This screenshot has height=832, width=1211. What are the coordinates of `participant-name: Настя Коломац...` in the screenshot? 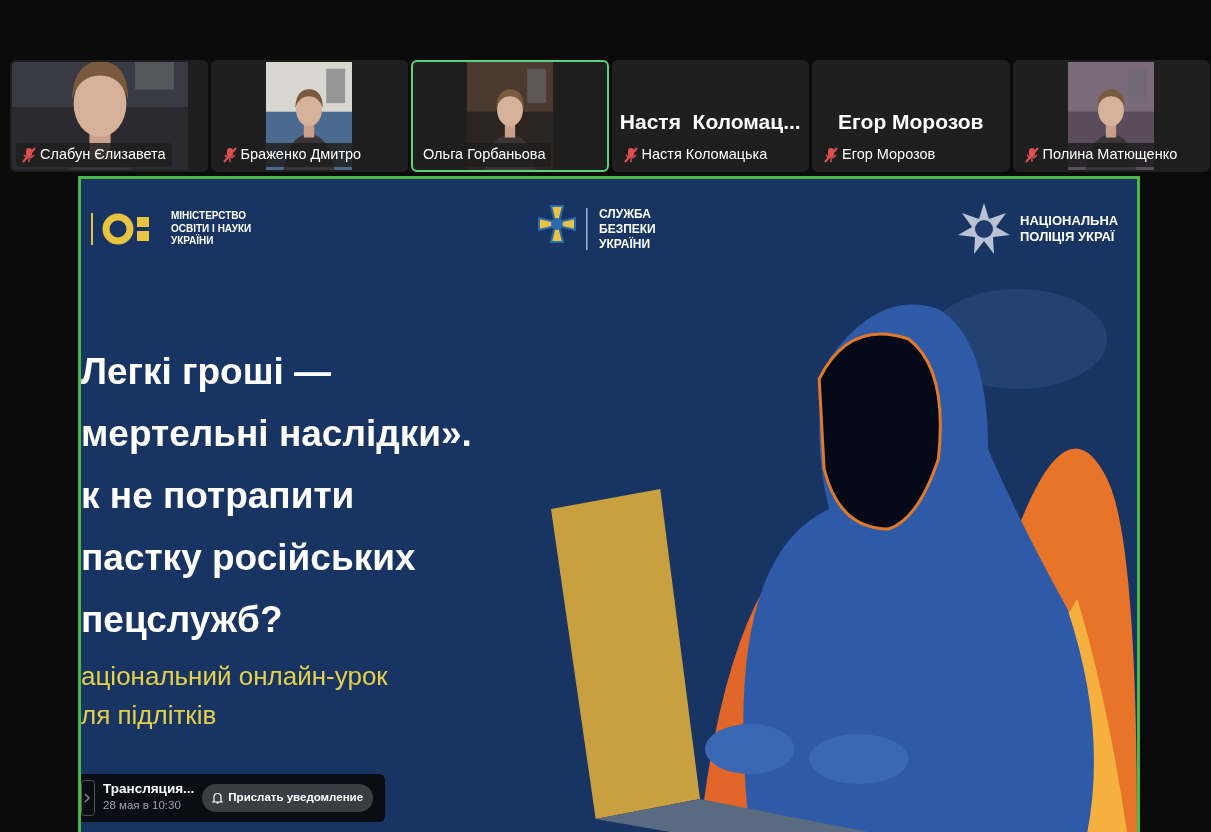 It's located at (710, 122).